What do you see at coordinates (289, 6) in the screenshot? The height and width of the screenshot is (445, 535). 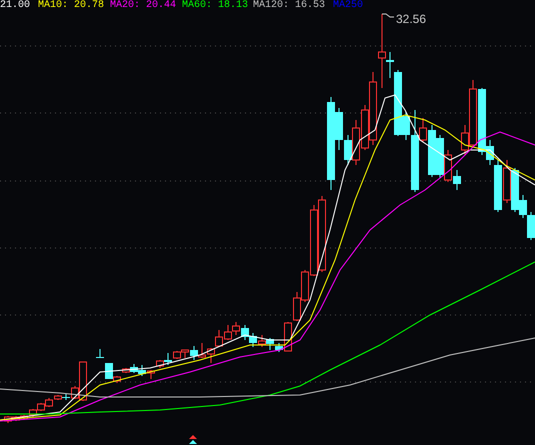 I see `indicator-legend-label: MA120: 16.53` at bounding box center [289, 6].